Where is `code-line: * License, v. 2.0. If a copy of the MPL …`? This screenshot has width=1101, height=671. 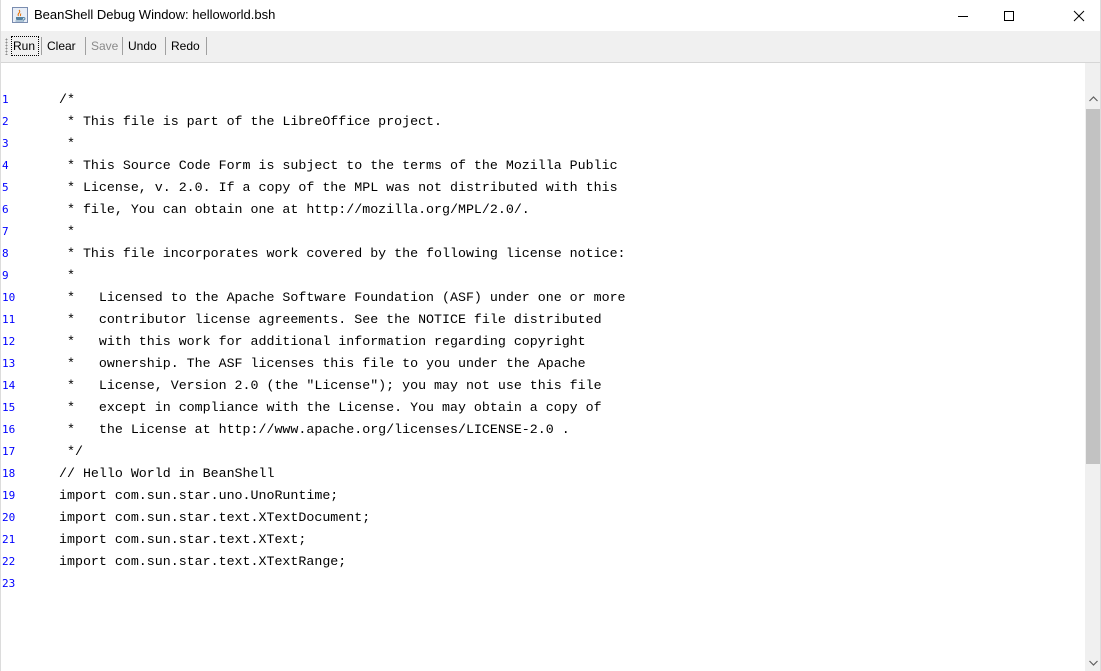
code-line: * License, v. 2.0. If a copy of the MPL … is located at coordinates (338, 188).